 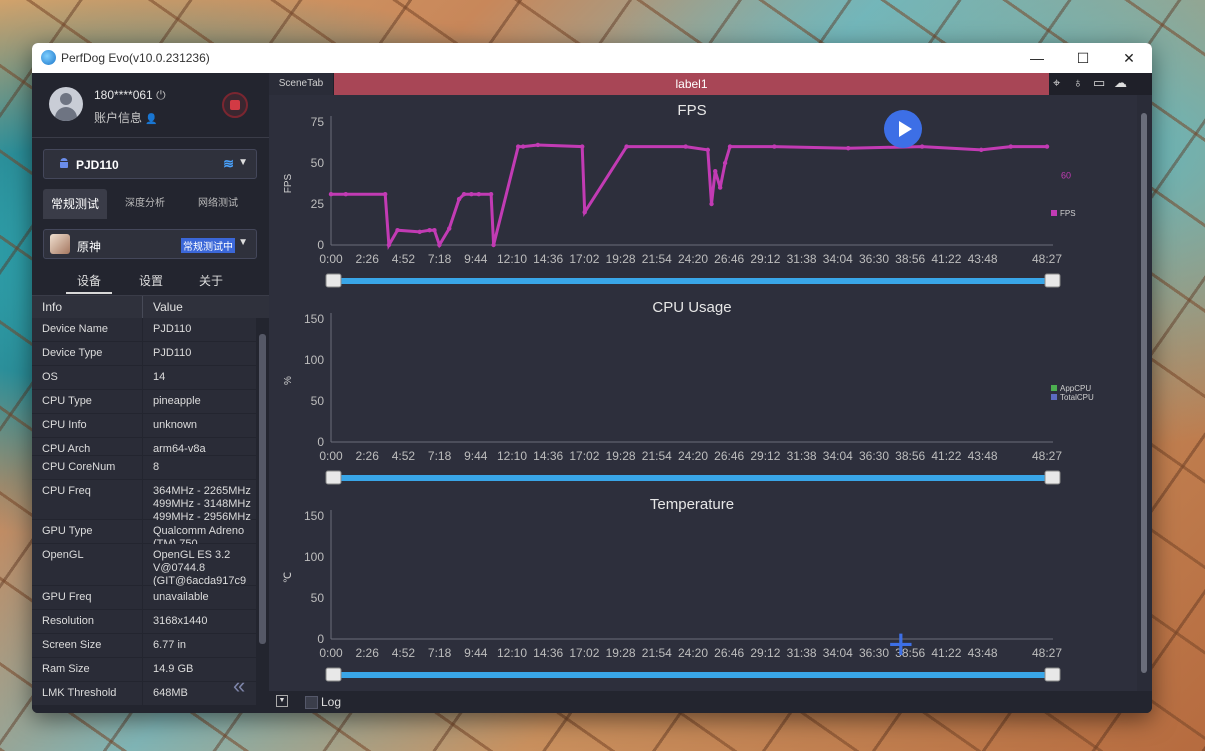 What do you see at coordinates (151, 282) in the screenshot?
I see `tab-settings: 设置` at bounding box center [151, 282].